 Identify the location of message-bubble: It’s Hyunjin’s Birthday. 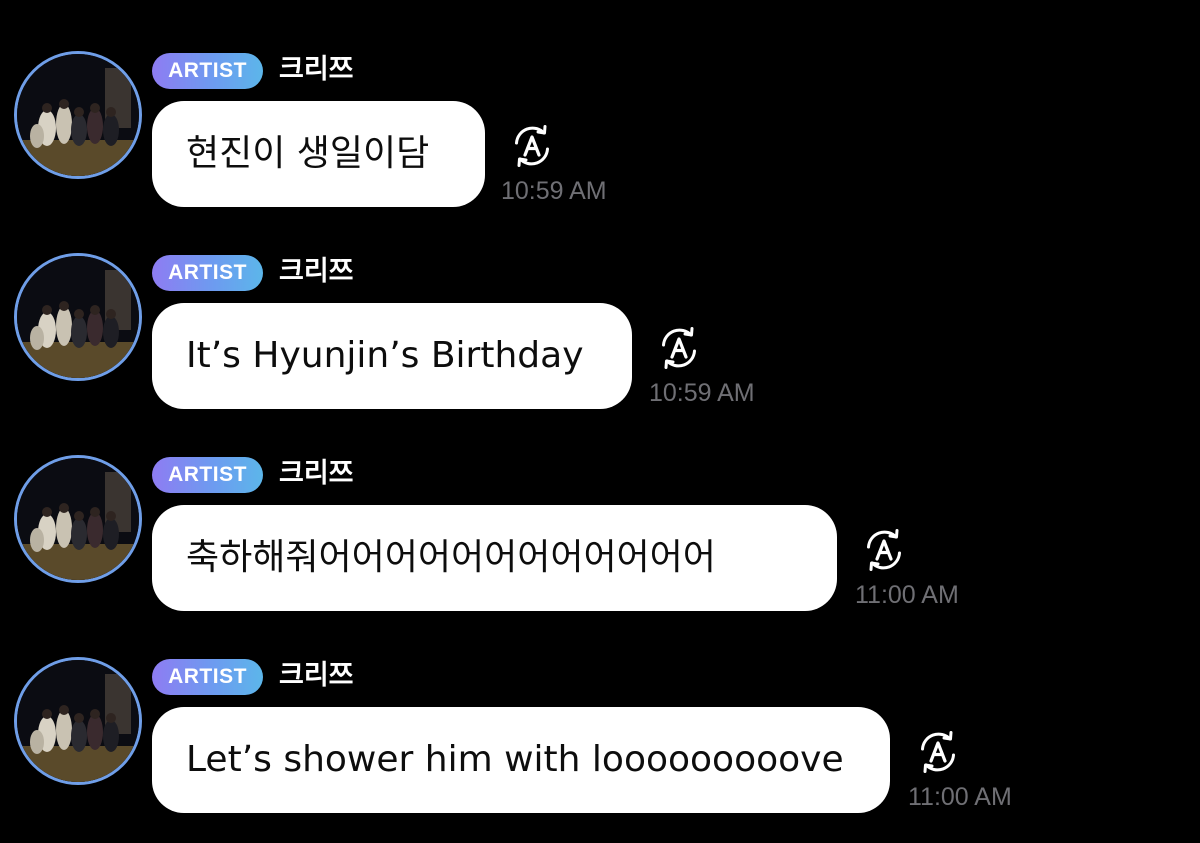
(392, 356).